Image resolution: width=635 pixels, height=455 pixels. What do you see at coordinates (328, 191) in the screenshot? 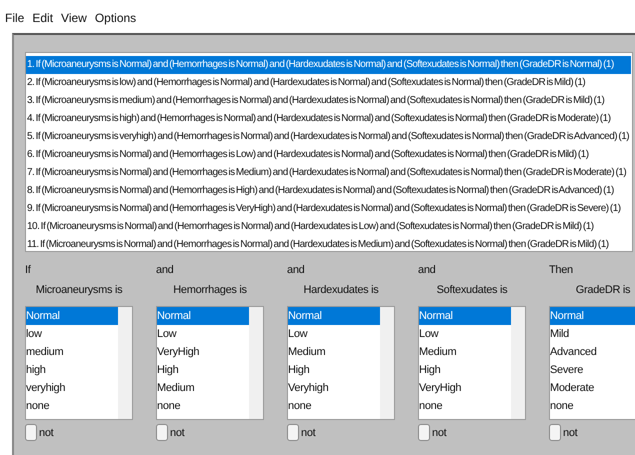
I see `rule-item: 8. If (Microaneurysms is Normal) and (Hemorrhages is High) and (Hardexudates is Normal) and (Softexudates is Normal) then (GradeDR is Advanced) (1)` at bounding box center [328, 191].